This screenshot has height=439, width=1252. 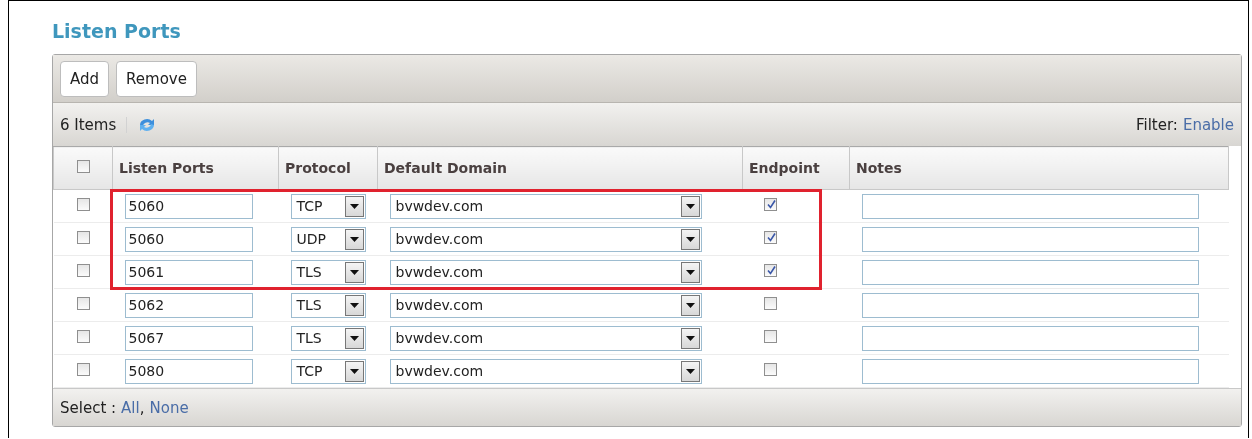 I want to click on column-header: Listen Ports, so click(x=195, y=168).